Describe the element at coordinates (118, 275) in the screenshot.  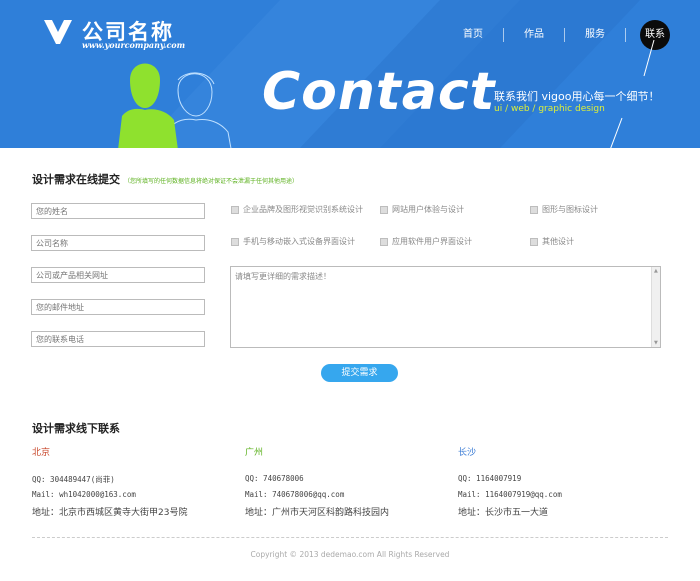
I see `website-input` at that location.